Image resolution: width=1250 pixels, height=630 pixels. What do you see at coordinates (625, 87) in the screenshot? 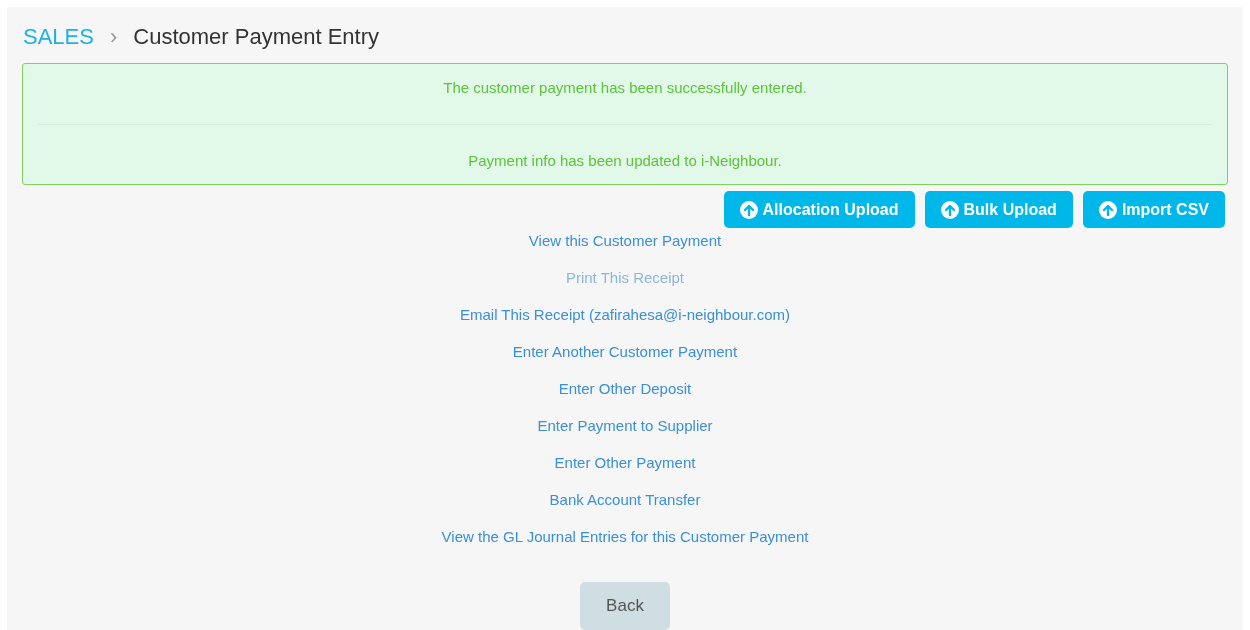
I see `alert-message: The customer payment has been successfully entered.` at bounding box center [625, 87].